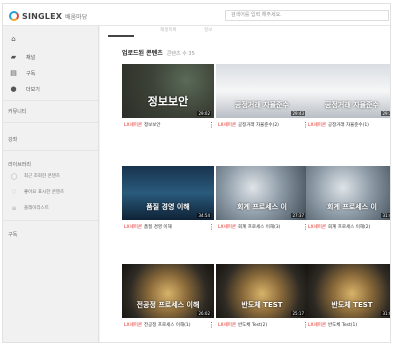 This screenshot has height=347, width=393. I want to click on video-meta: LX세미콘 반도체 Test(1), so click(332, 325).